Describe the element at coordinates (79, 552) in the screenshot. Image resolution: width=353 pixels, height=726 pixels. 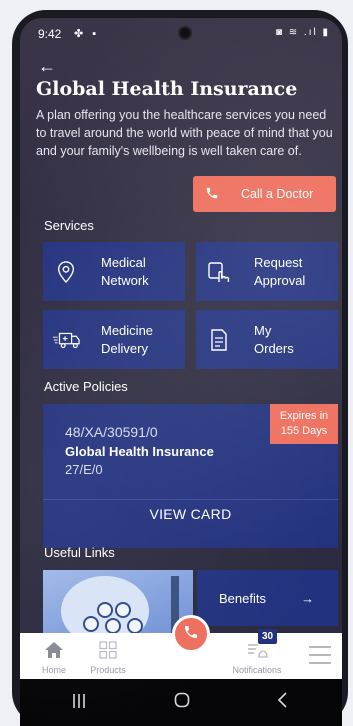
I see `useful-links-heading: Useful Links` at that location.